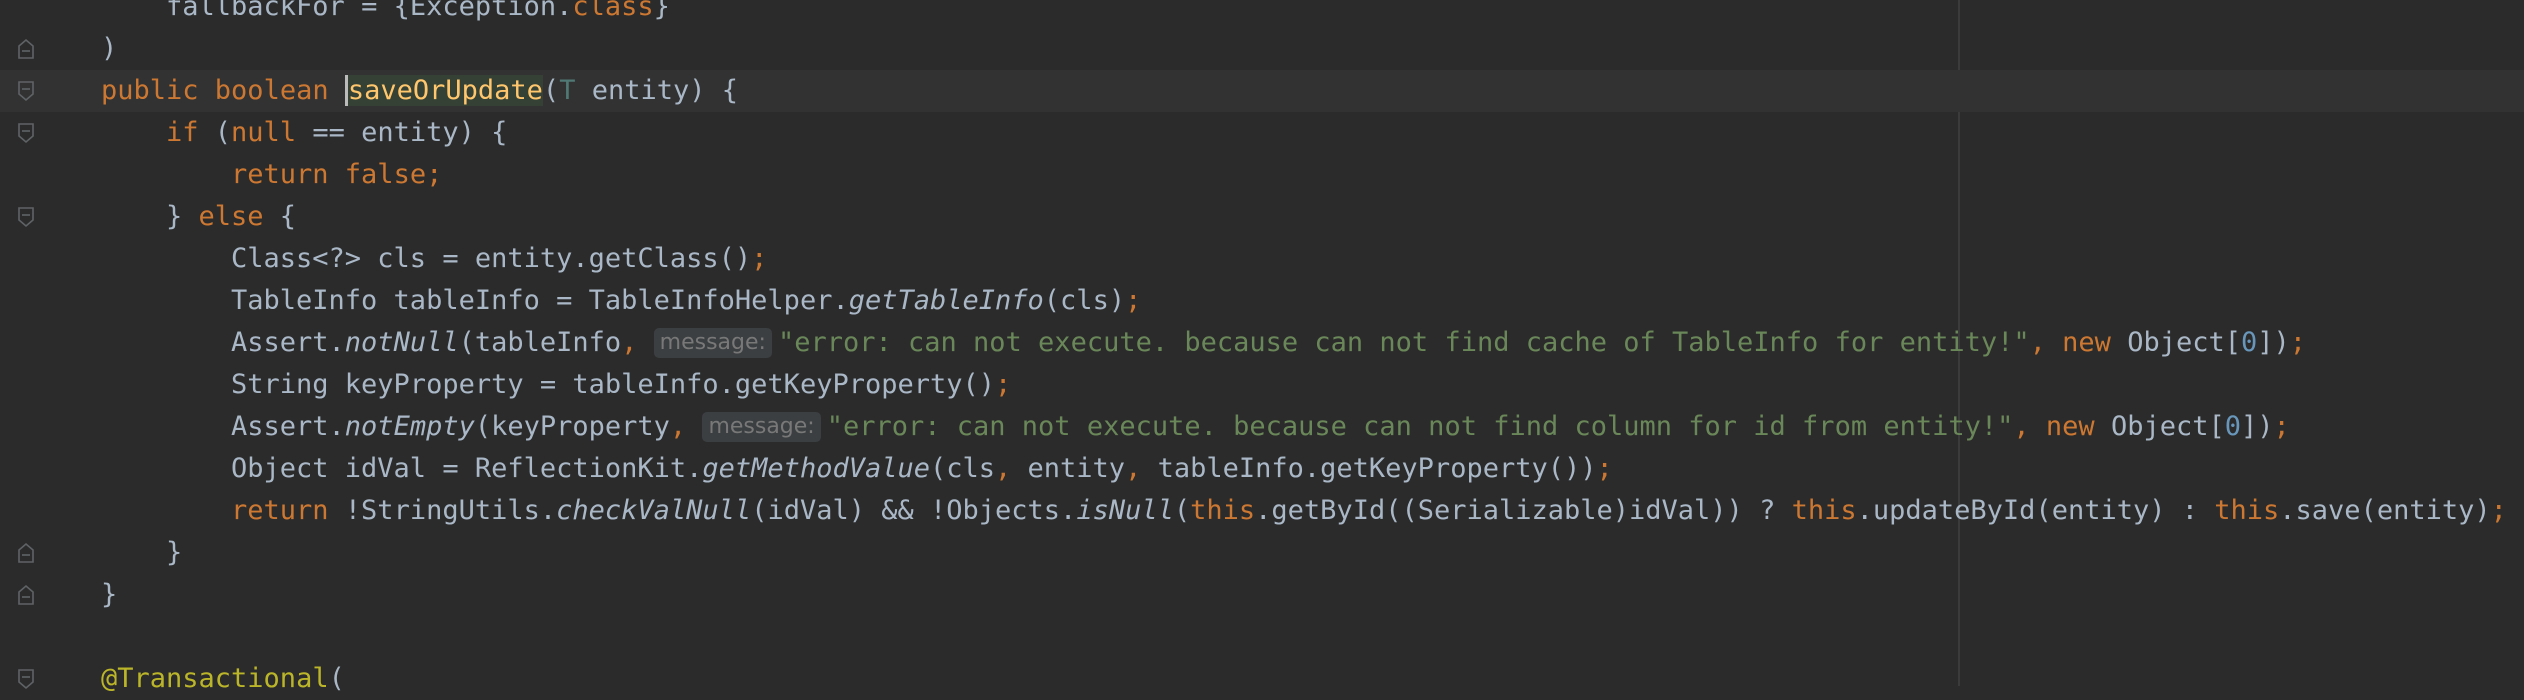 The height and width of the screenshot is (700, 2524). What do you see at coordinates (215, 678) in the screenshot?
I see `annotation-token: @Transactional` at bounding box center [215, 678].